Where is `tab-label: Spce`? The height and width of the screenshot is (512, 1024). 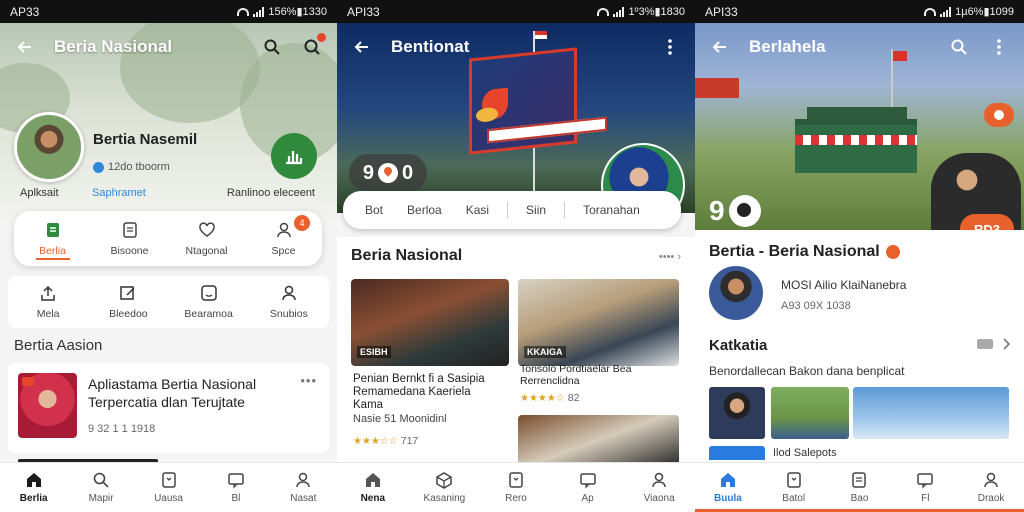
tab-label: Spce is located at coordinates (283, 250).